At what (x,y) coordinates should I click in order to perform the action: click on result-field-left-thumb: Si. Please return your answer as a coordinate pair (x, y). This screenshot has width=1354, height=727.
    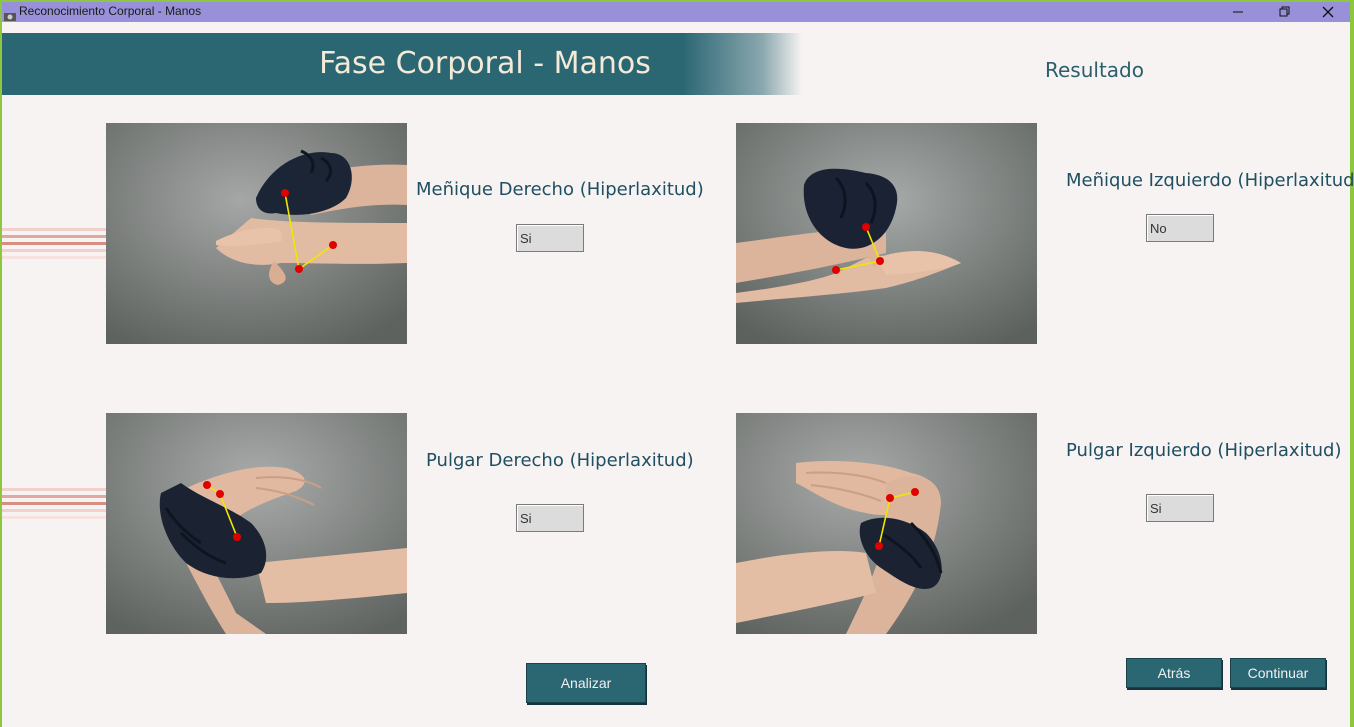
    Looking at the image, I should click on (1180, 508).